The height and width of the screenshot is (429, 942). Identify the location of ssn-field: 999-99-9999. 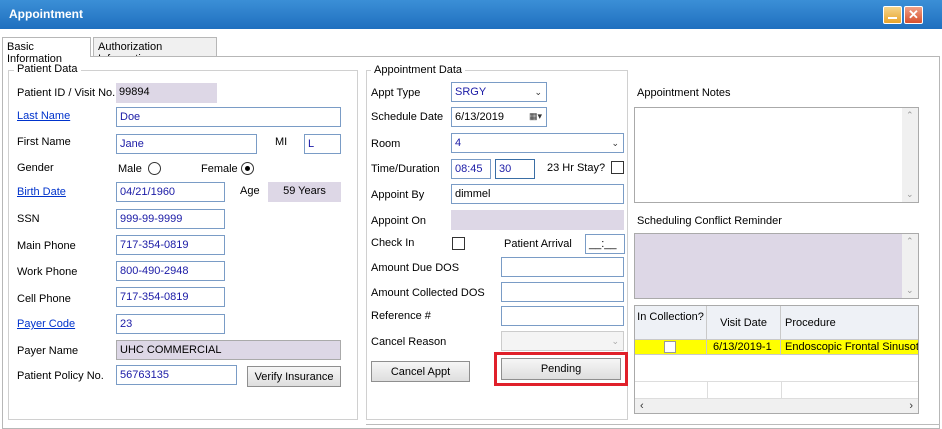
(170, 219).